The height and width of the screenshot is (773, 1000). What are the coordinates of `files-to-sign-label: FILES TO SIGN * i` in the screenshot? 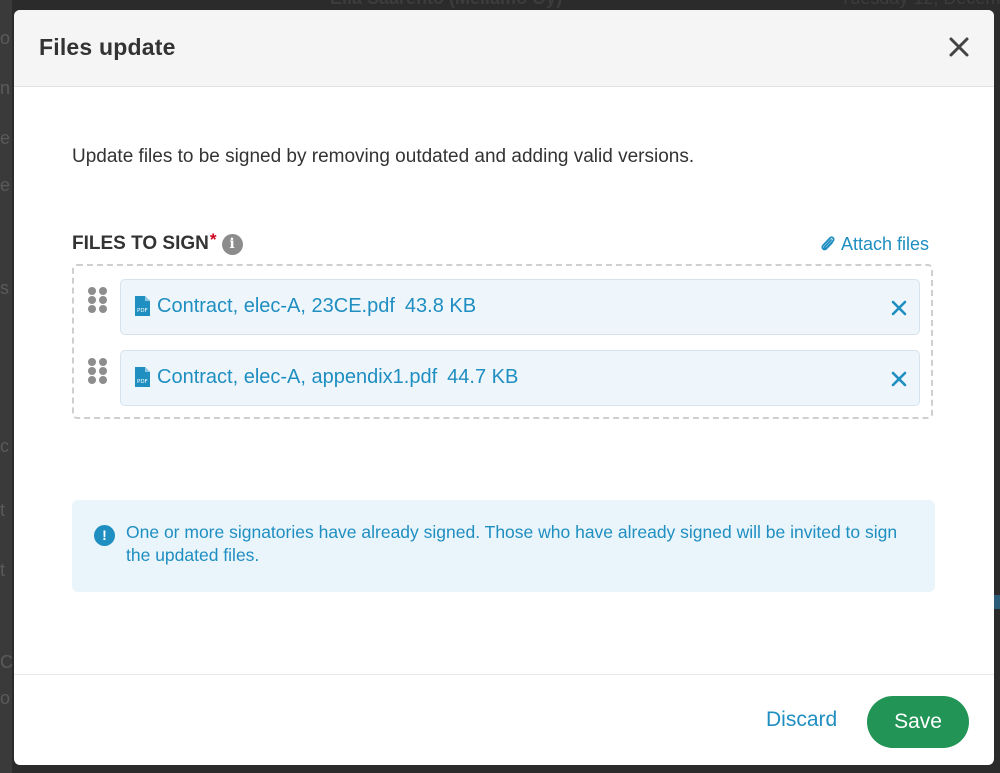 It's located at (157, 242).